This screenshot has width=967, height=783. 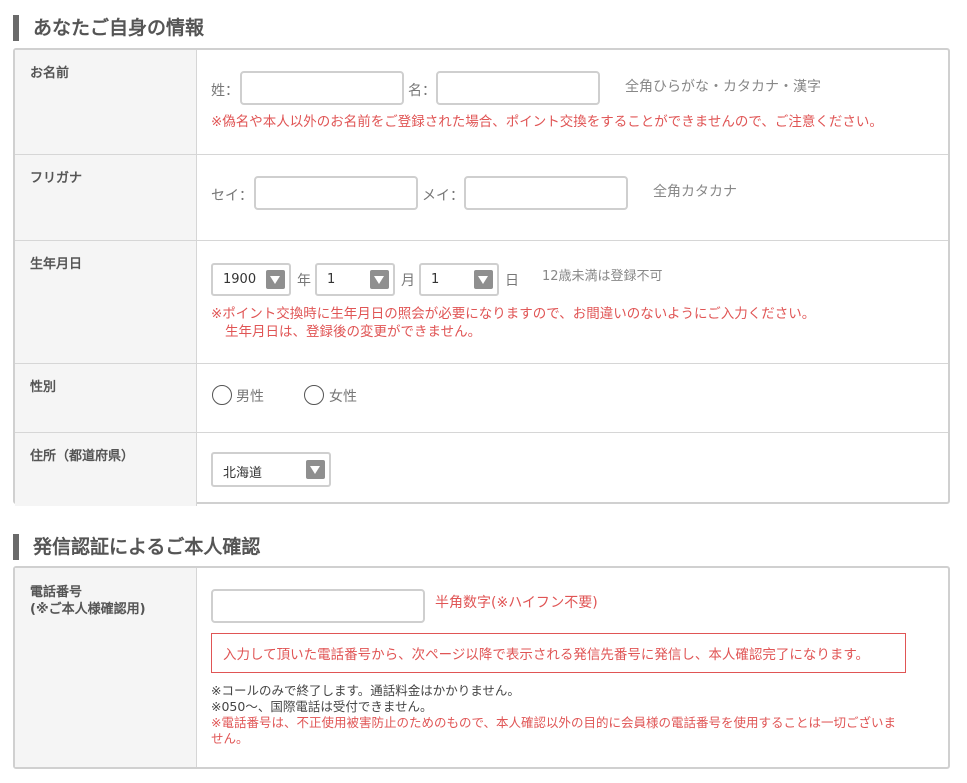 What do you see at coordinates (343, 396) in the screenshot?
I see `female-label: 女性` at bounding box center [343, 396].